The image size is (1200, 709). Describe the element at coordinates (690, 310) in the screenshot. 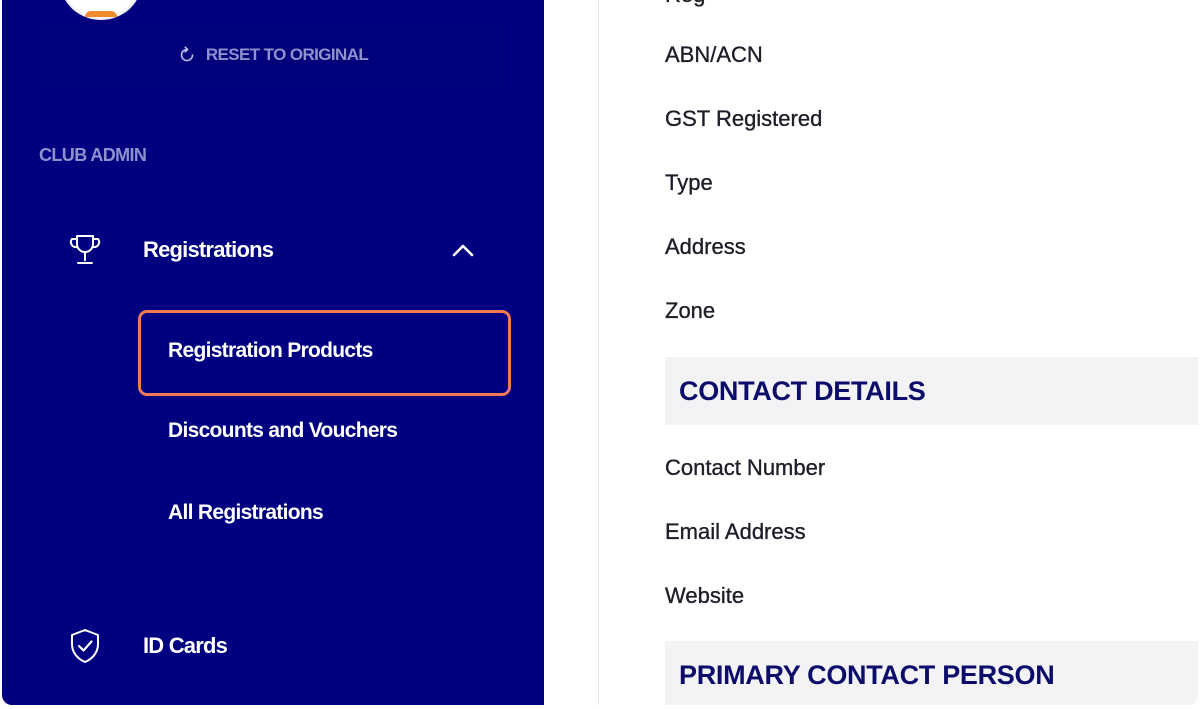

I see `field-label-zone: Zone` at that location.